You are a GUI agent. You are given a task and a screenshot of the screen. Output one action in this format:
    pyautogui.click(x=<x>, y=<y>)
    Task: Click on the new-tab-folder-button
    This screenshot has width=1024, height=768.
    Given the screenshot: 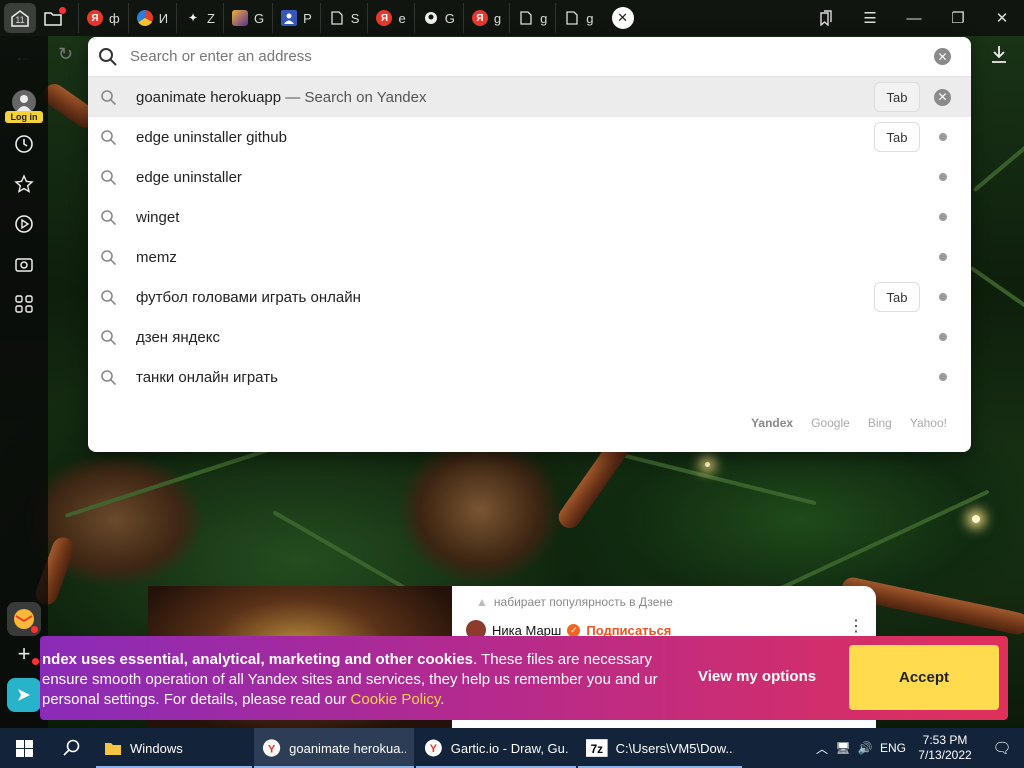 What is the action you would take?
    pyautogui.click(x=53, y=18)
    